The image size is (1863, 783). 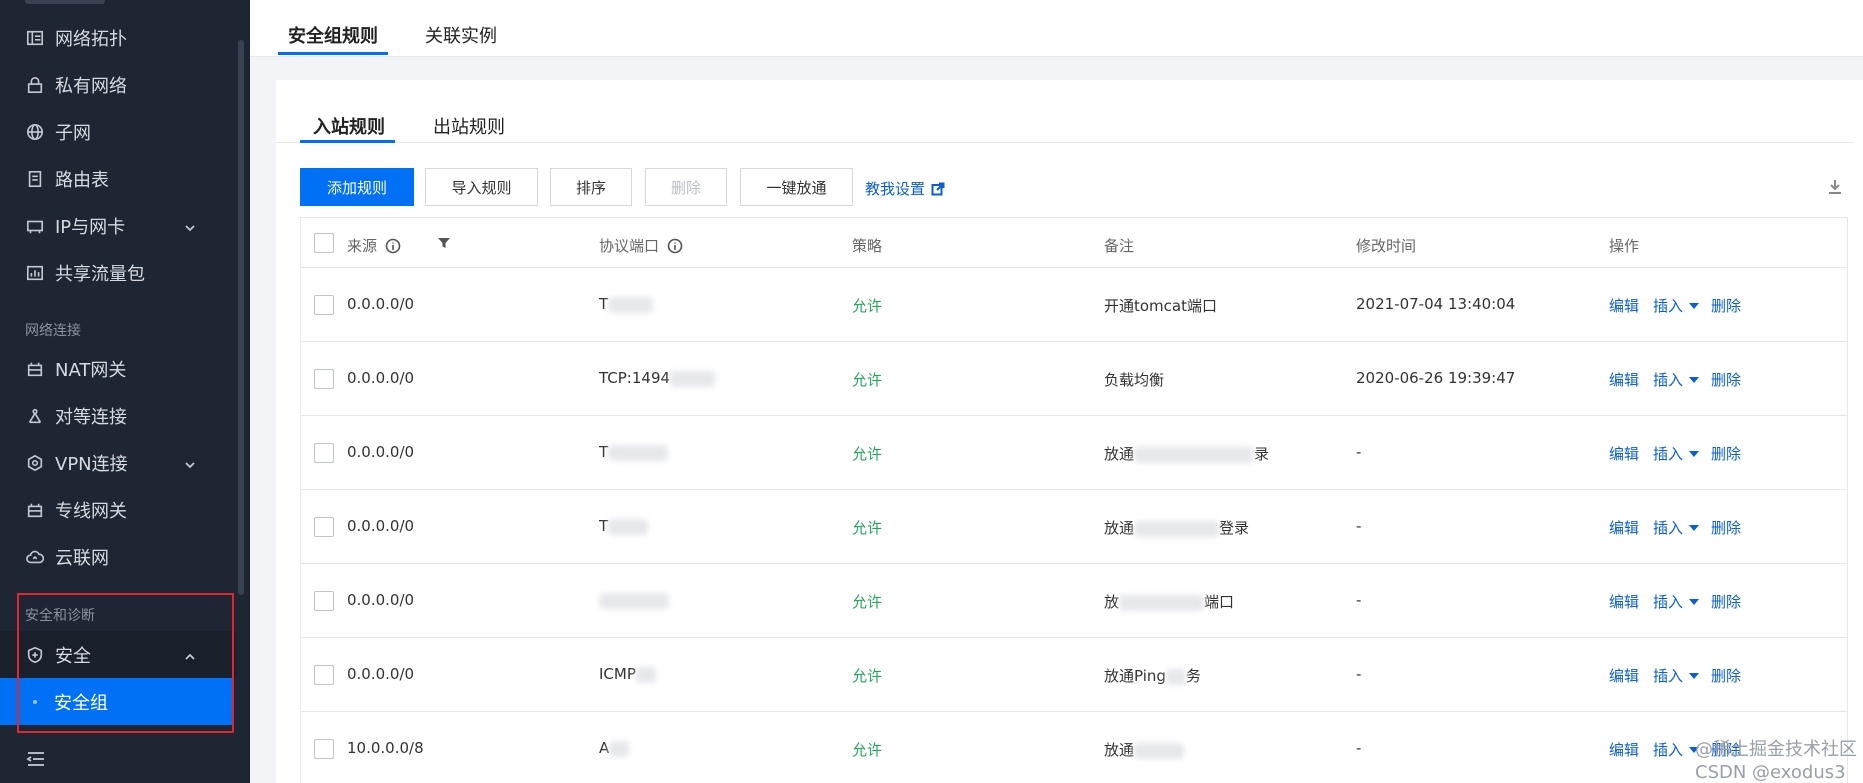 What do you see at coordinates (1074, 747) in the screenshot?
I see `table-row: 10.0.0.0/8 A 允许 放通 - 编辑 插入 删除` at bounding box center [1074, 747].